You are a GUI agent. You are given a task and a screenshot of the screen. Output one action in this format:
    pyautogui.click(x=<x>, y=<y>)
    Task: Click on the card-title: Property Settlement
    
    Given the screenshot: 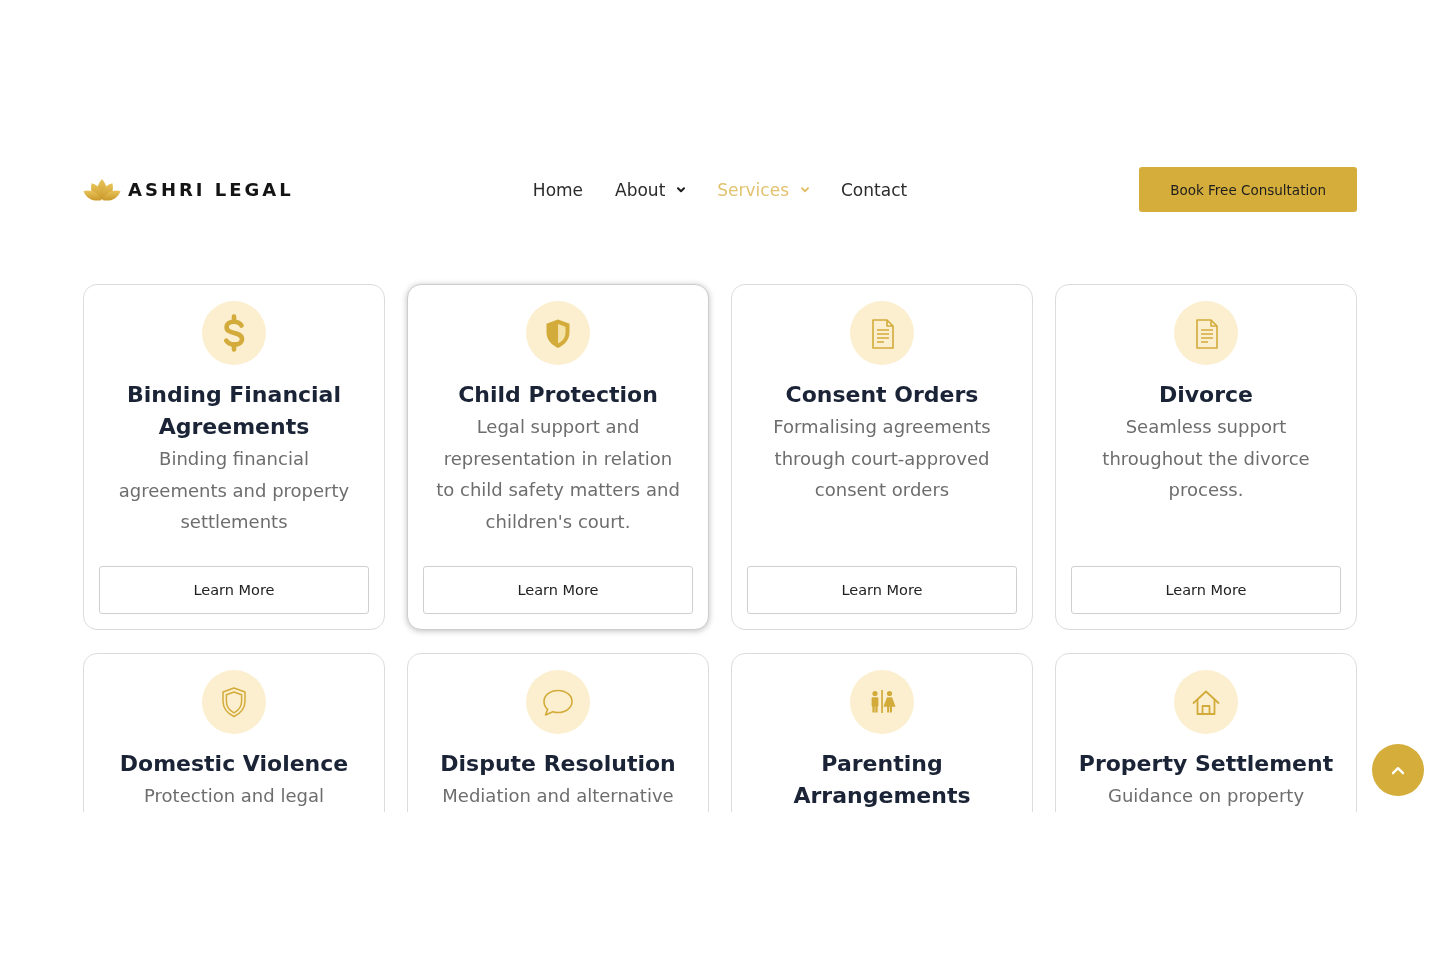 What is the action you would take?
    pyautogui.click(x=1206, y=764)
    